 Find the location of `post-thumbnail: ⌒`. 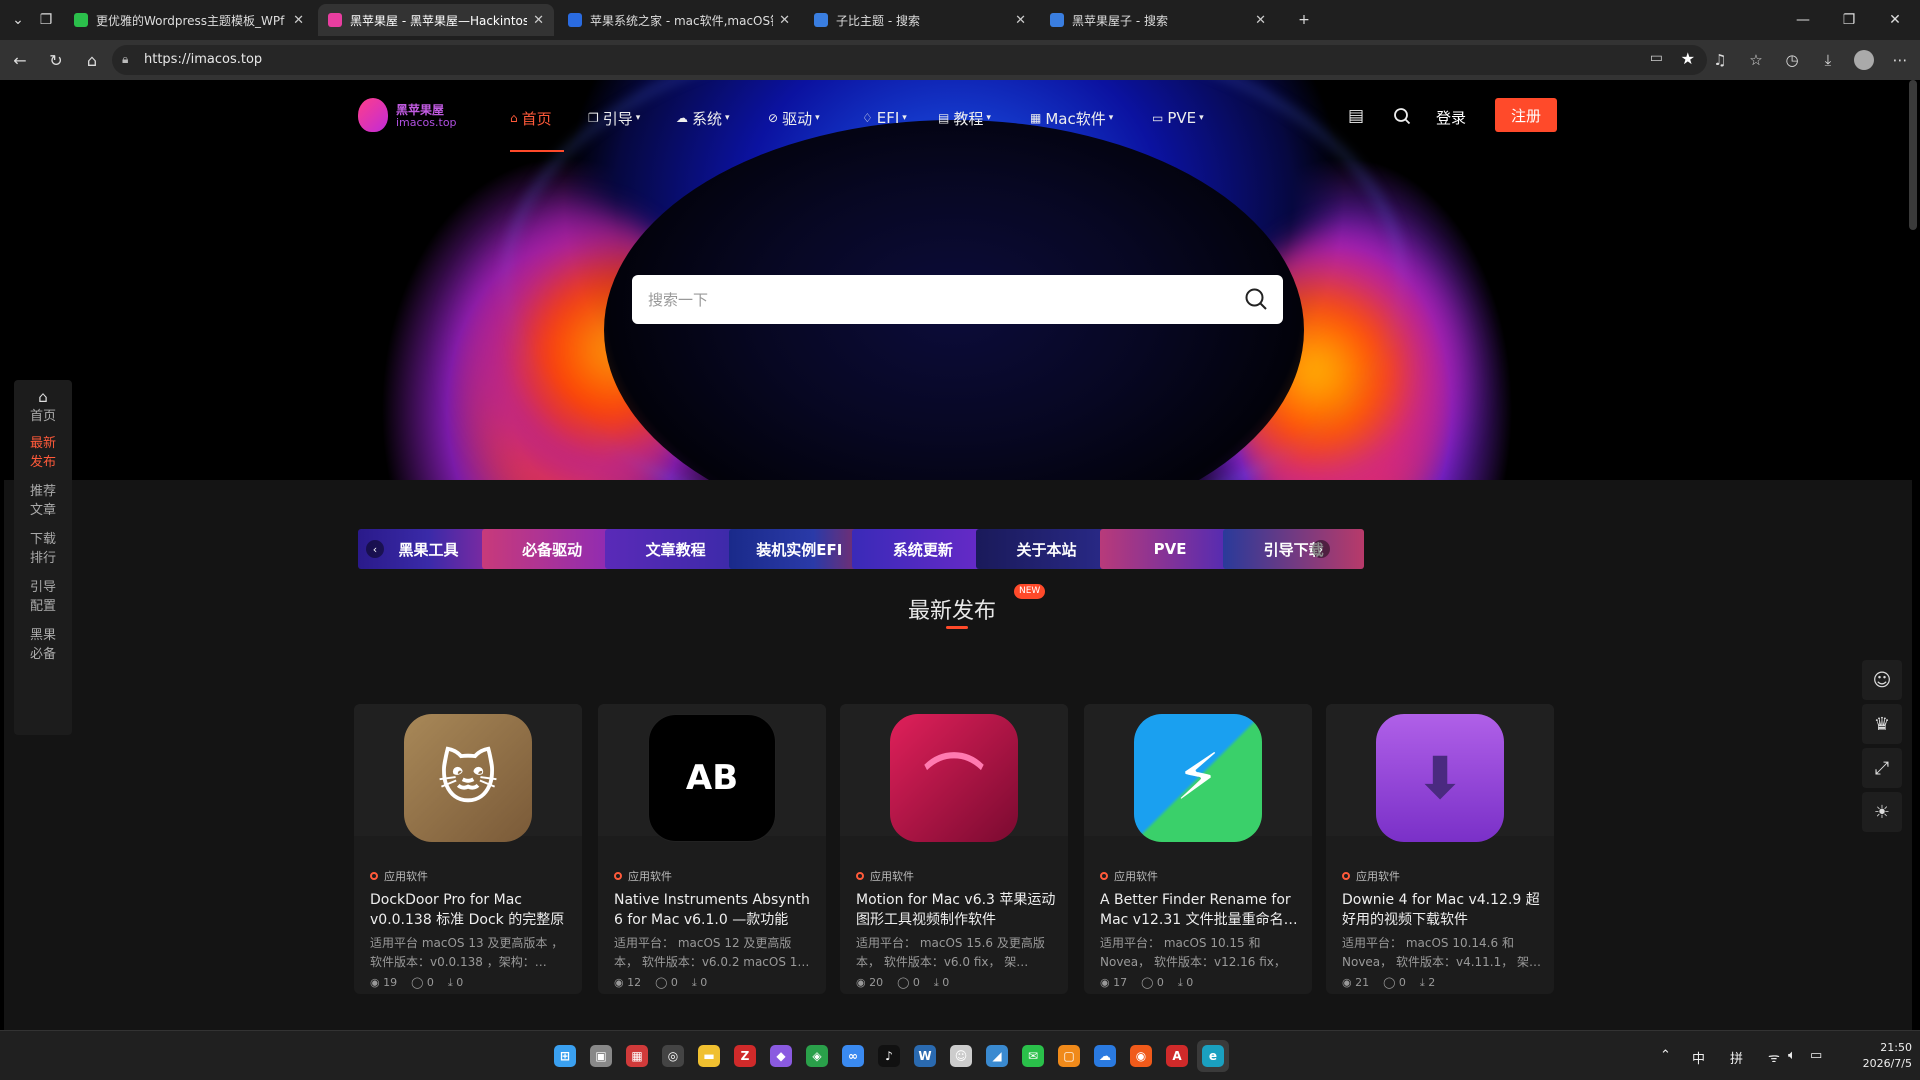

post-thumbnail: ⌒ is located at coordinates (954, 773).